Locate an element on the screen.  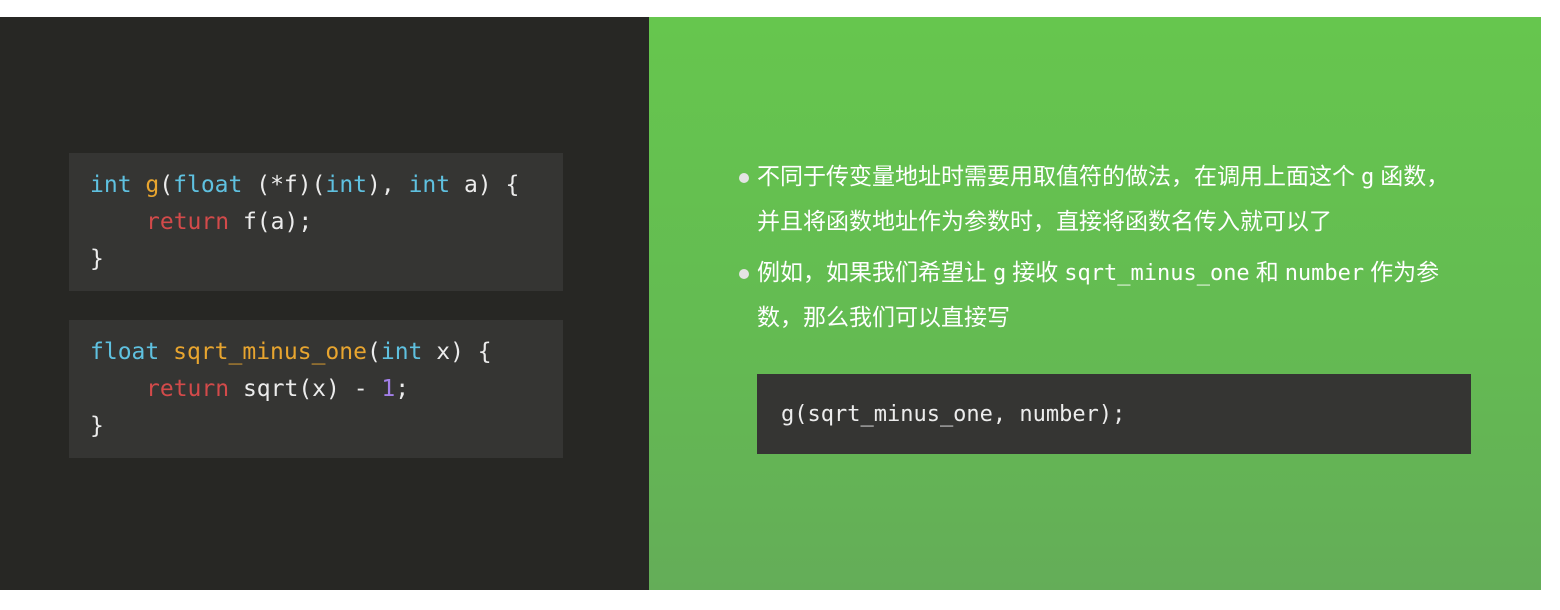
code-token: x) { is located at coordinates (457, 352).